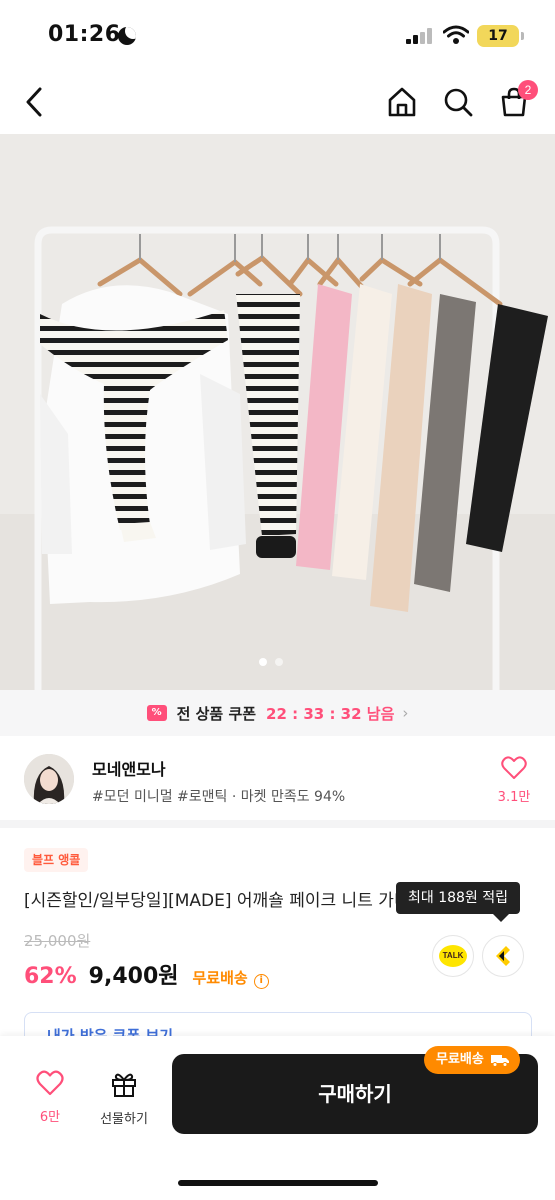  I want to click on pagination-dot-active, so click(263, 662).